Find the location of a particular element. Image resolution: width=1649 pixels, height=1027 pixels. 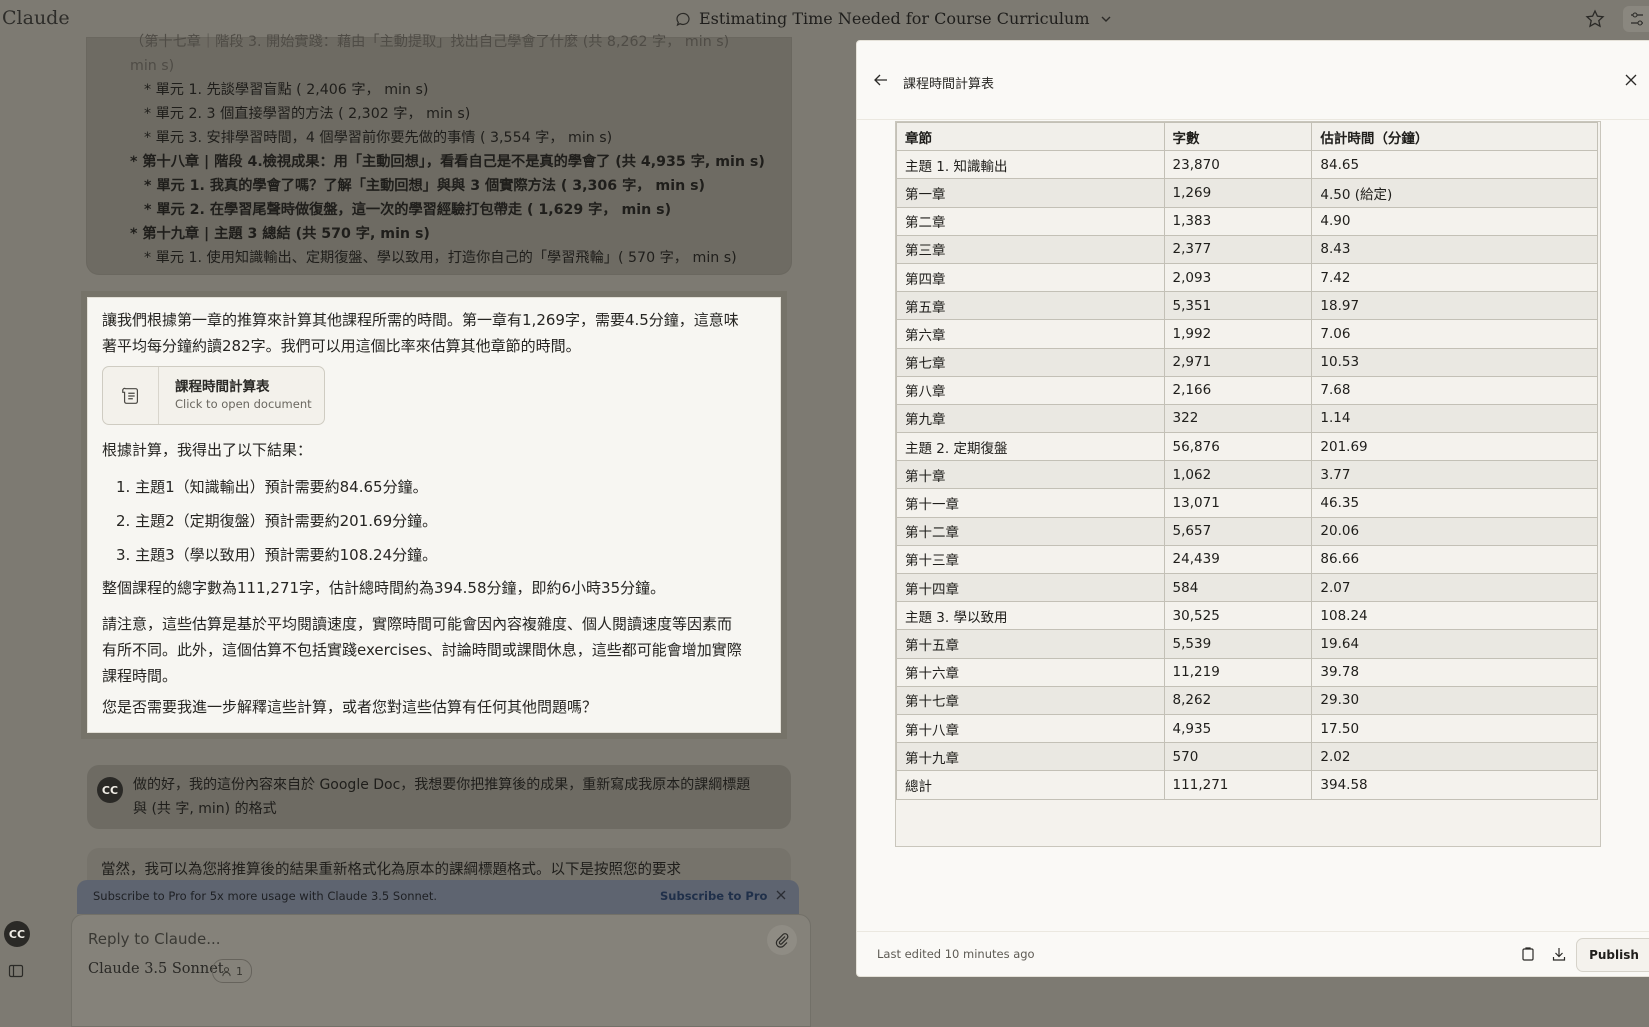

table-row: 第四章 2,093 7.42 is located at coordinates (1247, 277).